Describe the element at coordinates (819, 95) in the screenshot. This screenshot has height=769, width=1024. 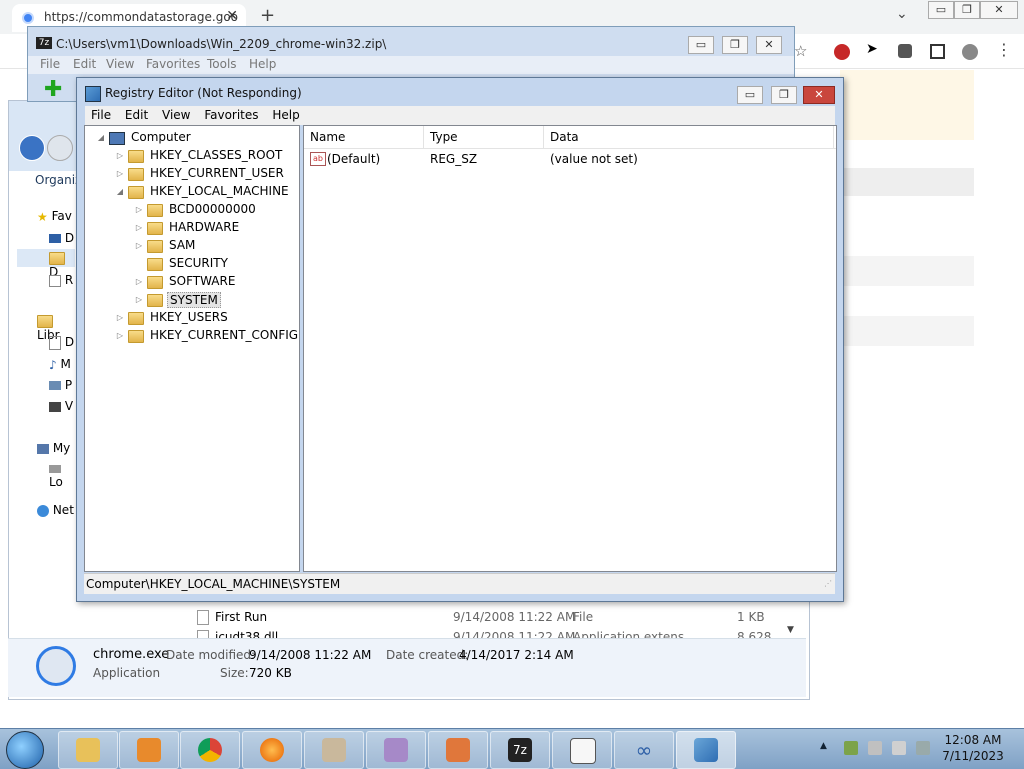
I see `regedit-close-button: ✕` at that location.